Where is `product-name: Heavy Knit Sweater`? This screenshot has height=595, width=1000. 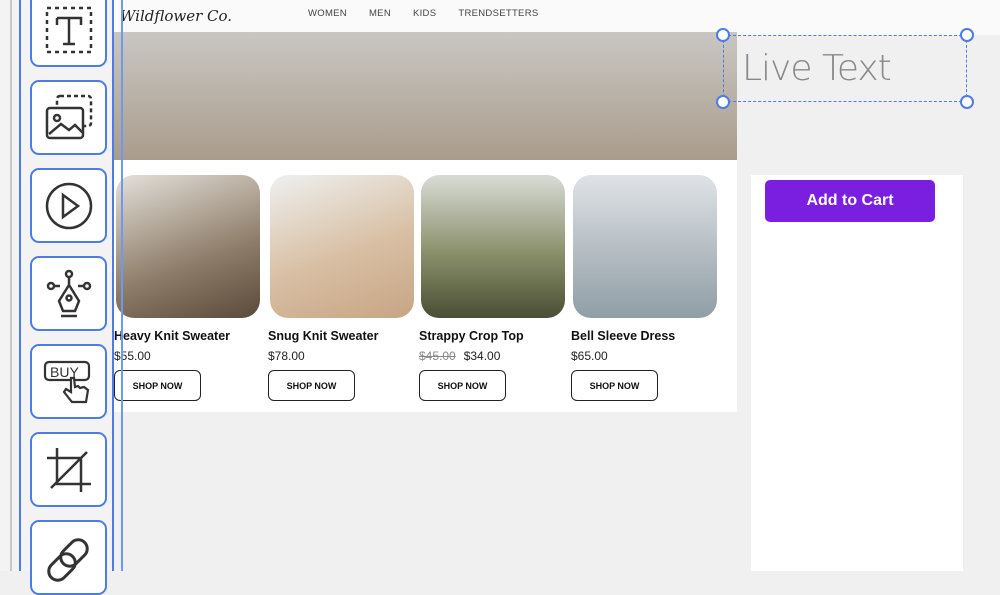 product-name: Heavy Knit Sweater is located at coordinates (172, 336).